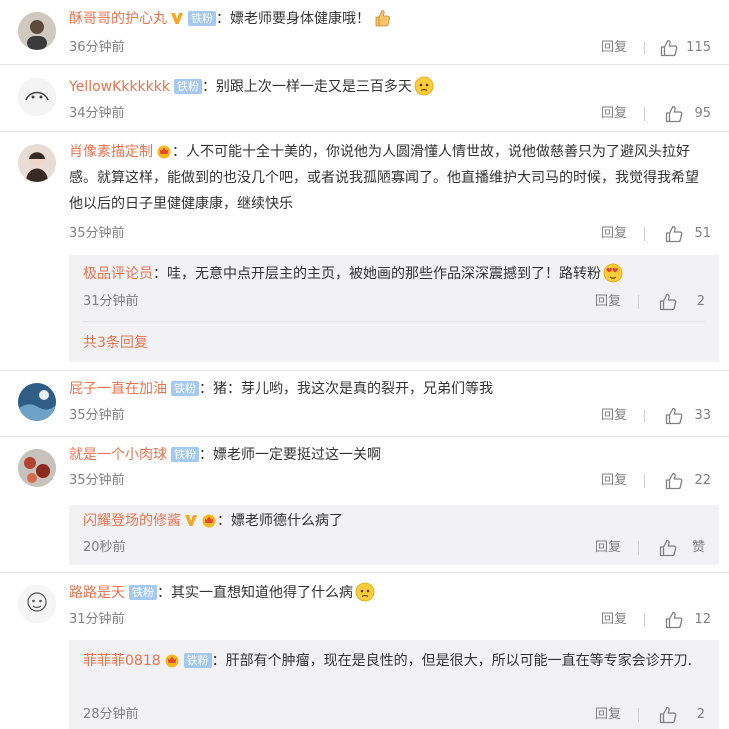  What do you see at coordinates (687, 620) in the screenshot?
I see `like-button: 12` at bounding box center [687, 620].